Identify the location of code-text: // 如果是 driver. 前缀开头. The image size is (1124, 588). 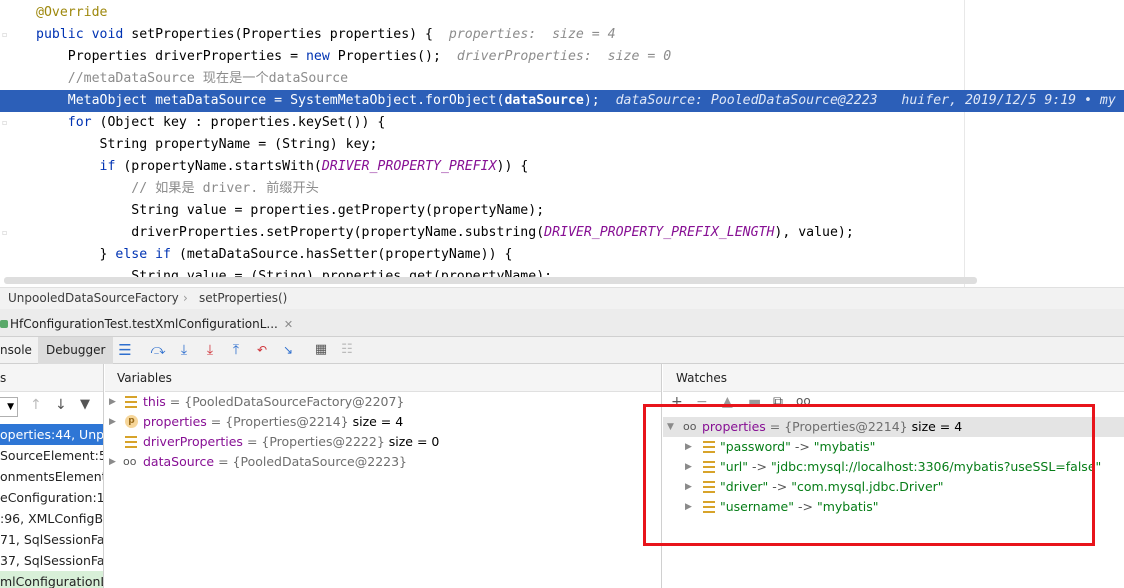
(177, 189).